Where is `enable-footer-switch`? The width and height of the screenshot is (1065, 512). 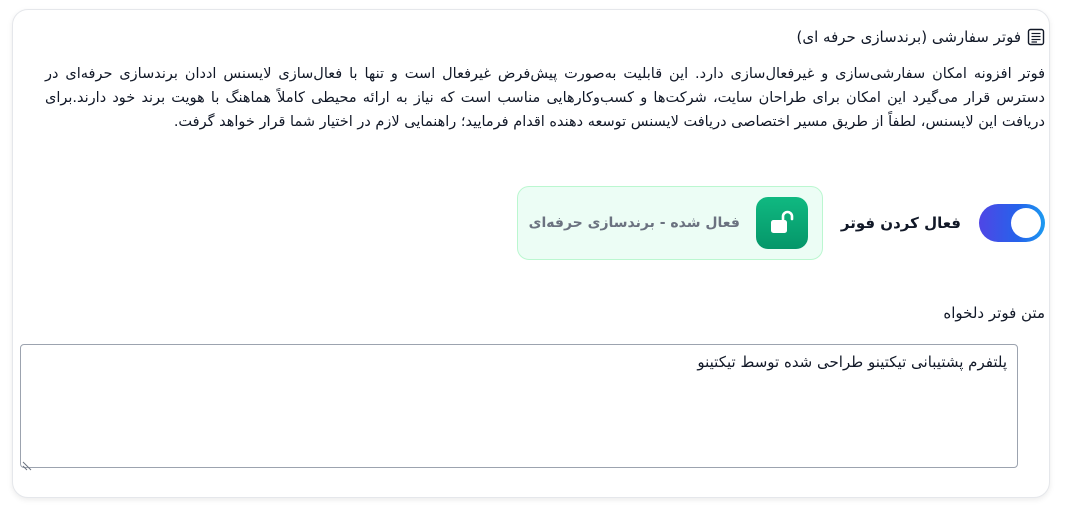 enable-footer-switch is located at coordinates (1012, 223).